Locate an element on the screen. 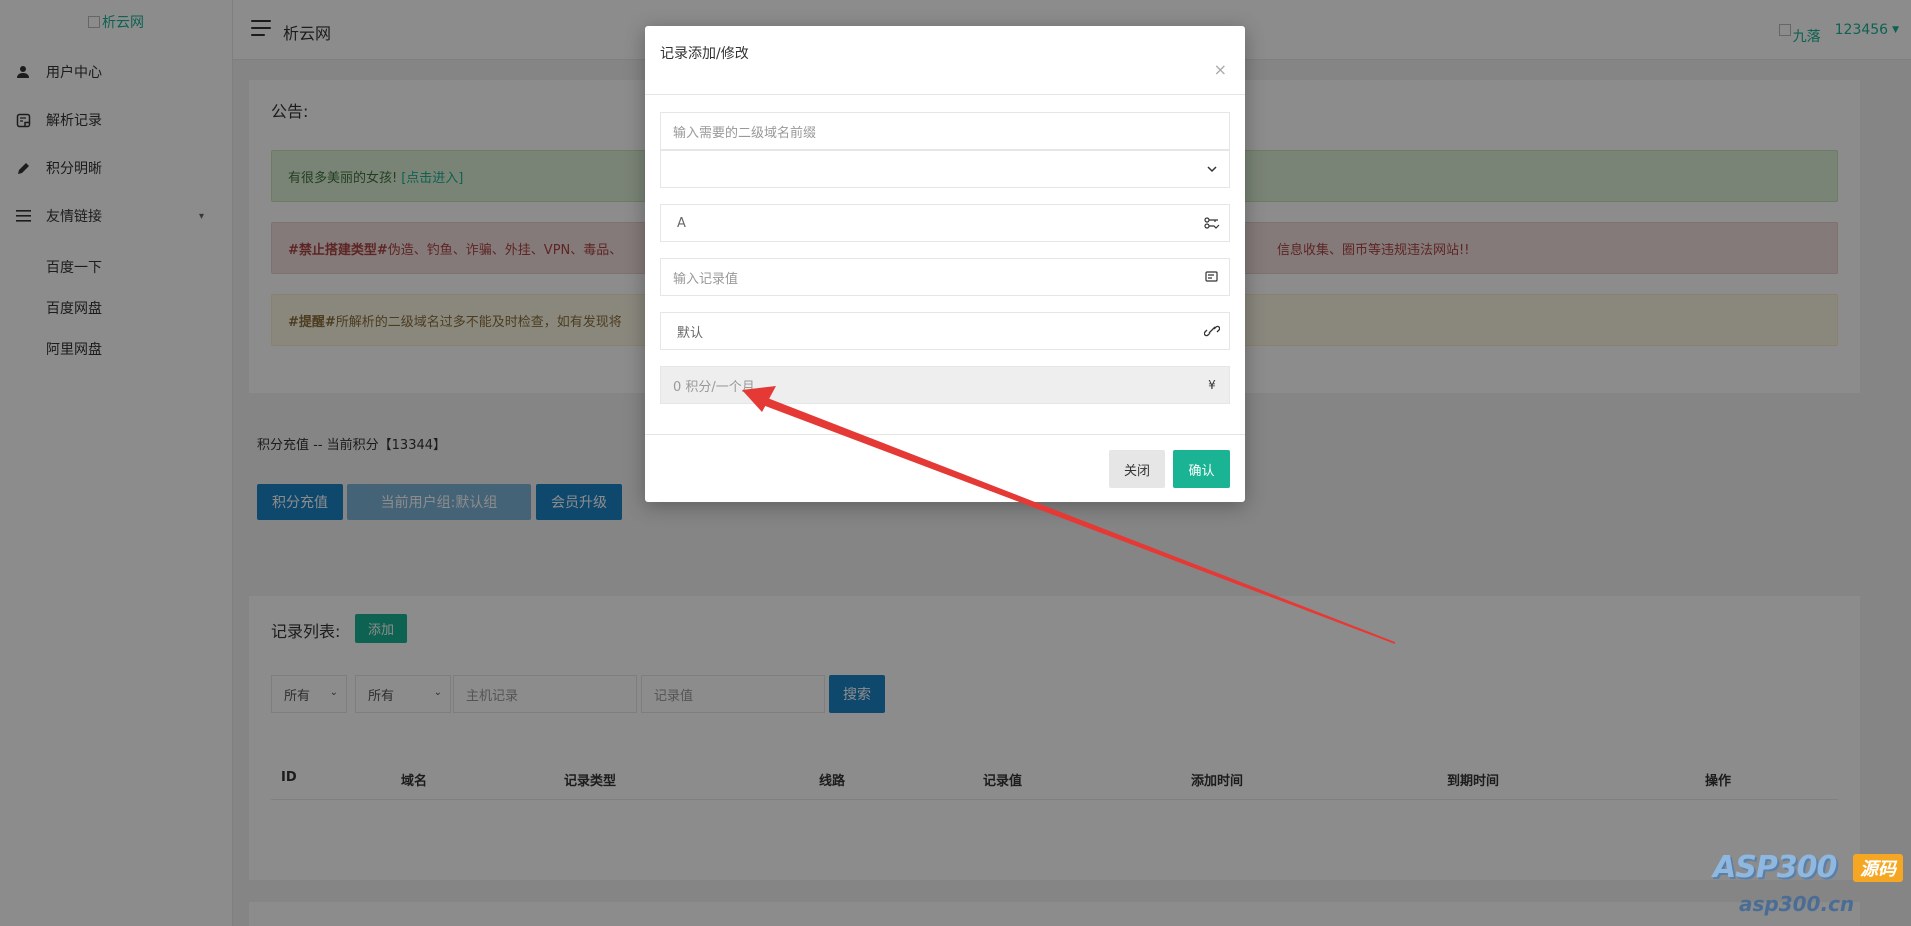  watermark-badge: 源码 is located at coordinates (1878, 868).